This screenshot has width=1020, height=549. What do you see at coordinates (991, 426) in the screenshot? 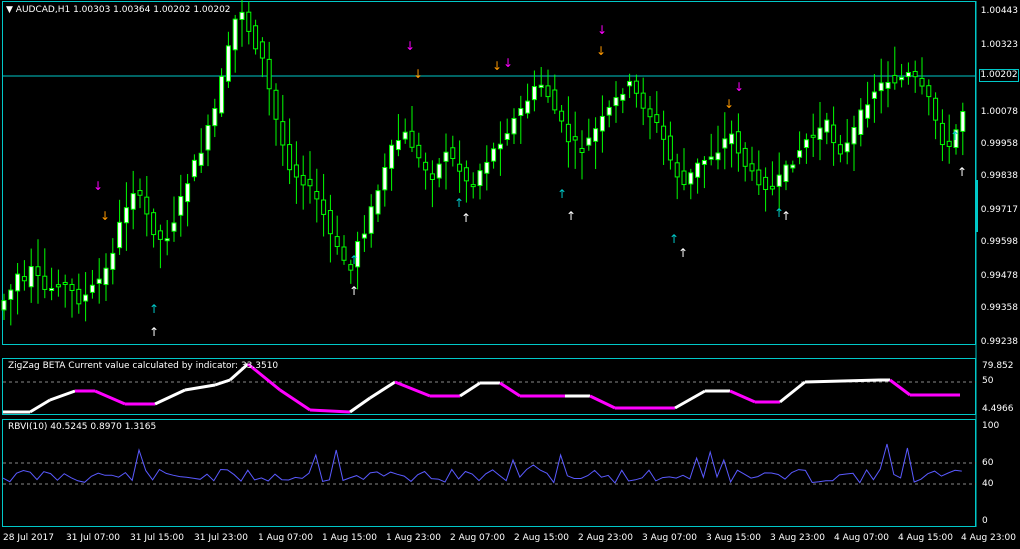
I see `rbvi-tick-label: 100` at bounding box center [991, 426].